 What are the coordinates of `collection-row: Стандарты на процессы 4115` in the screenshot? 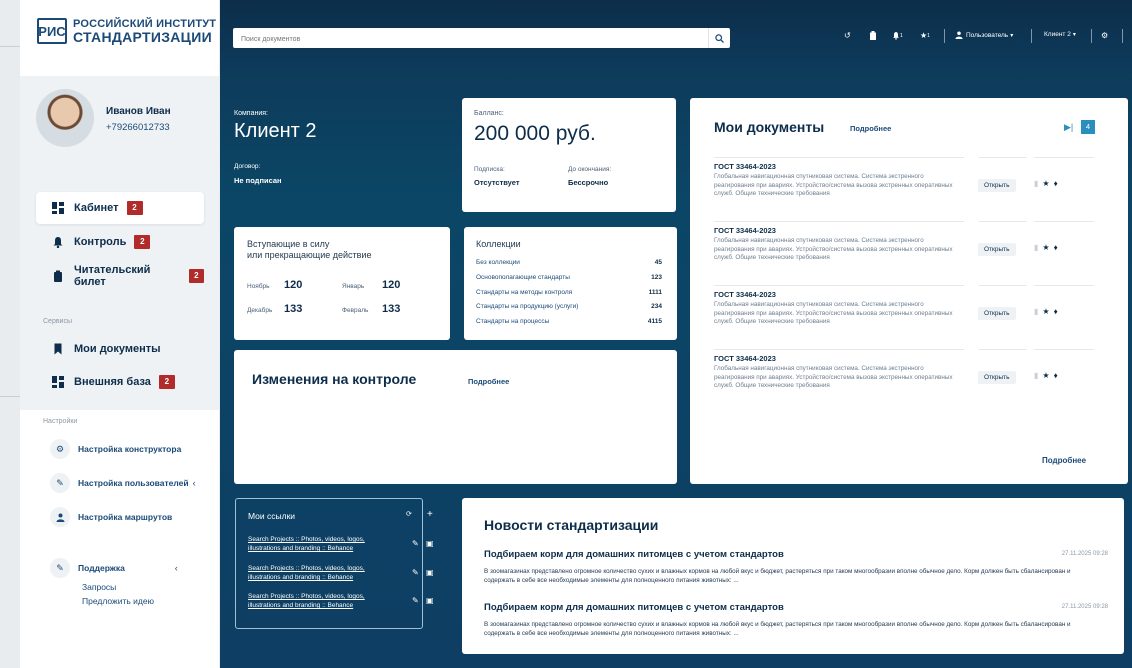 It's located at (569, 321).